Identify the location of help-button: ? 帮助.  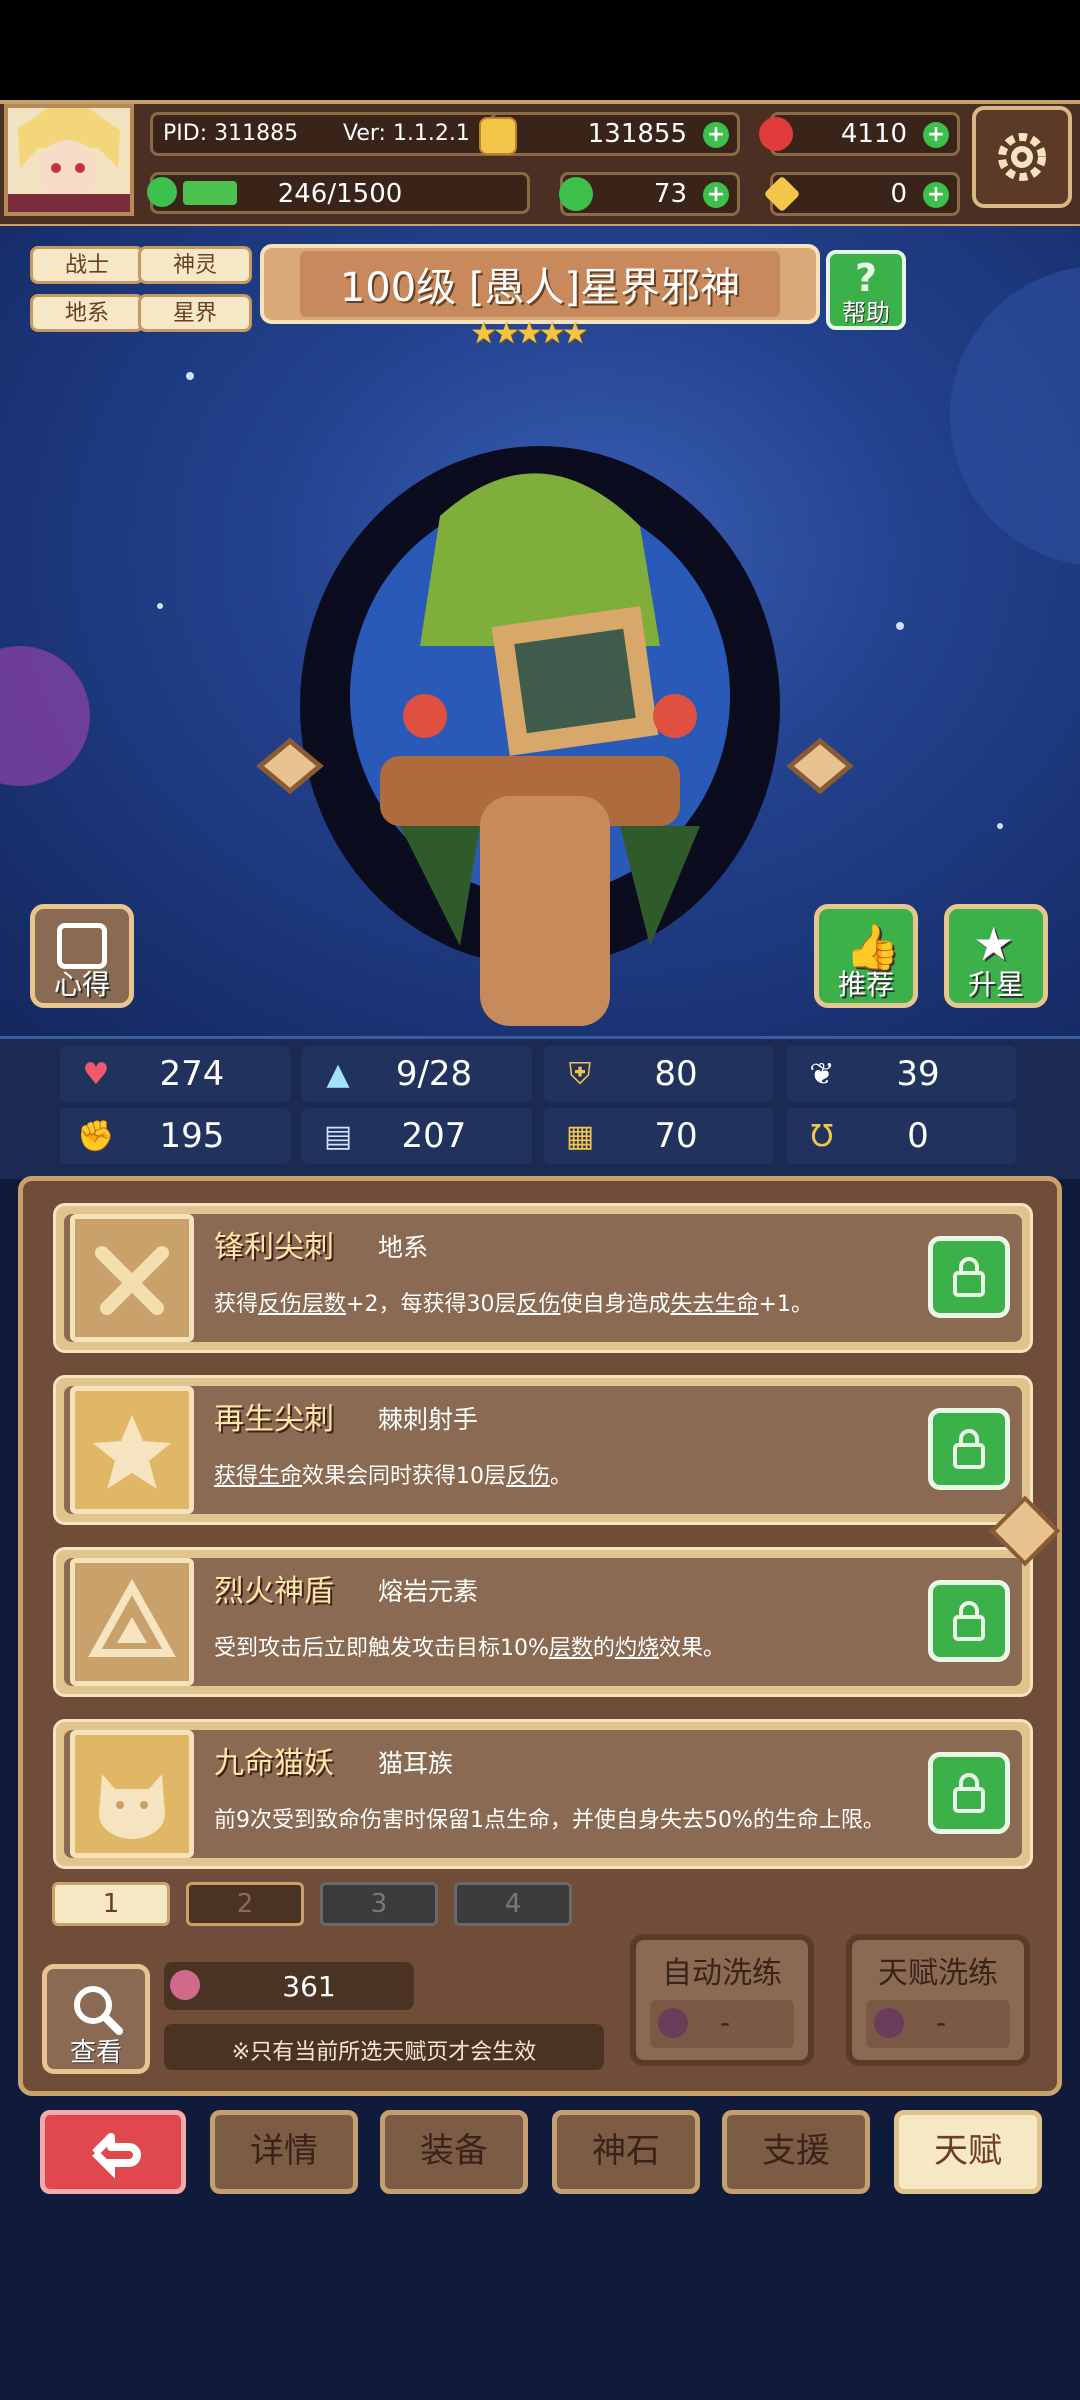
(866, 290).